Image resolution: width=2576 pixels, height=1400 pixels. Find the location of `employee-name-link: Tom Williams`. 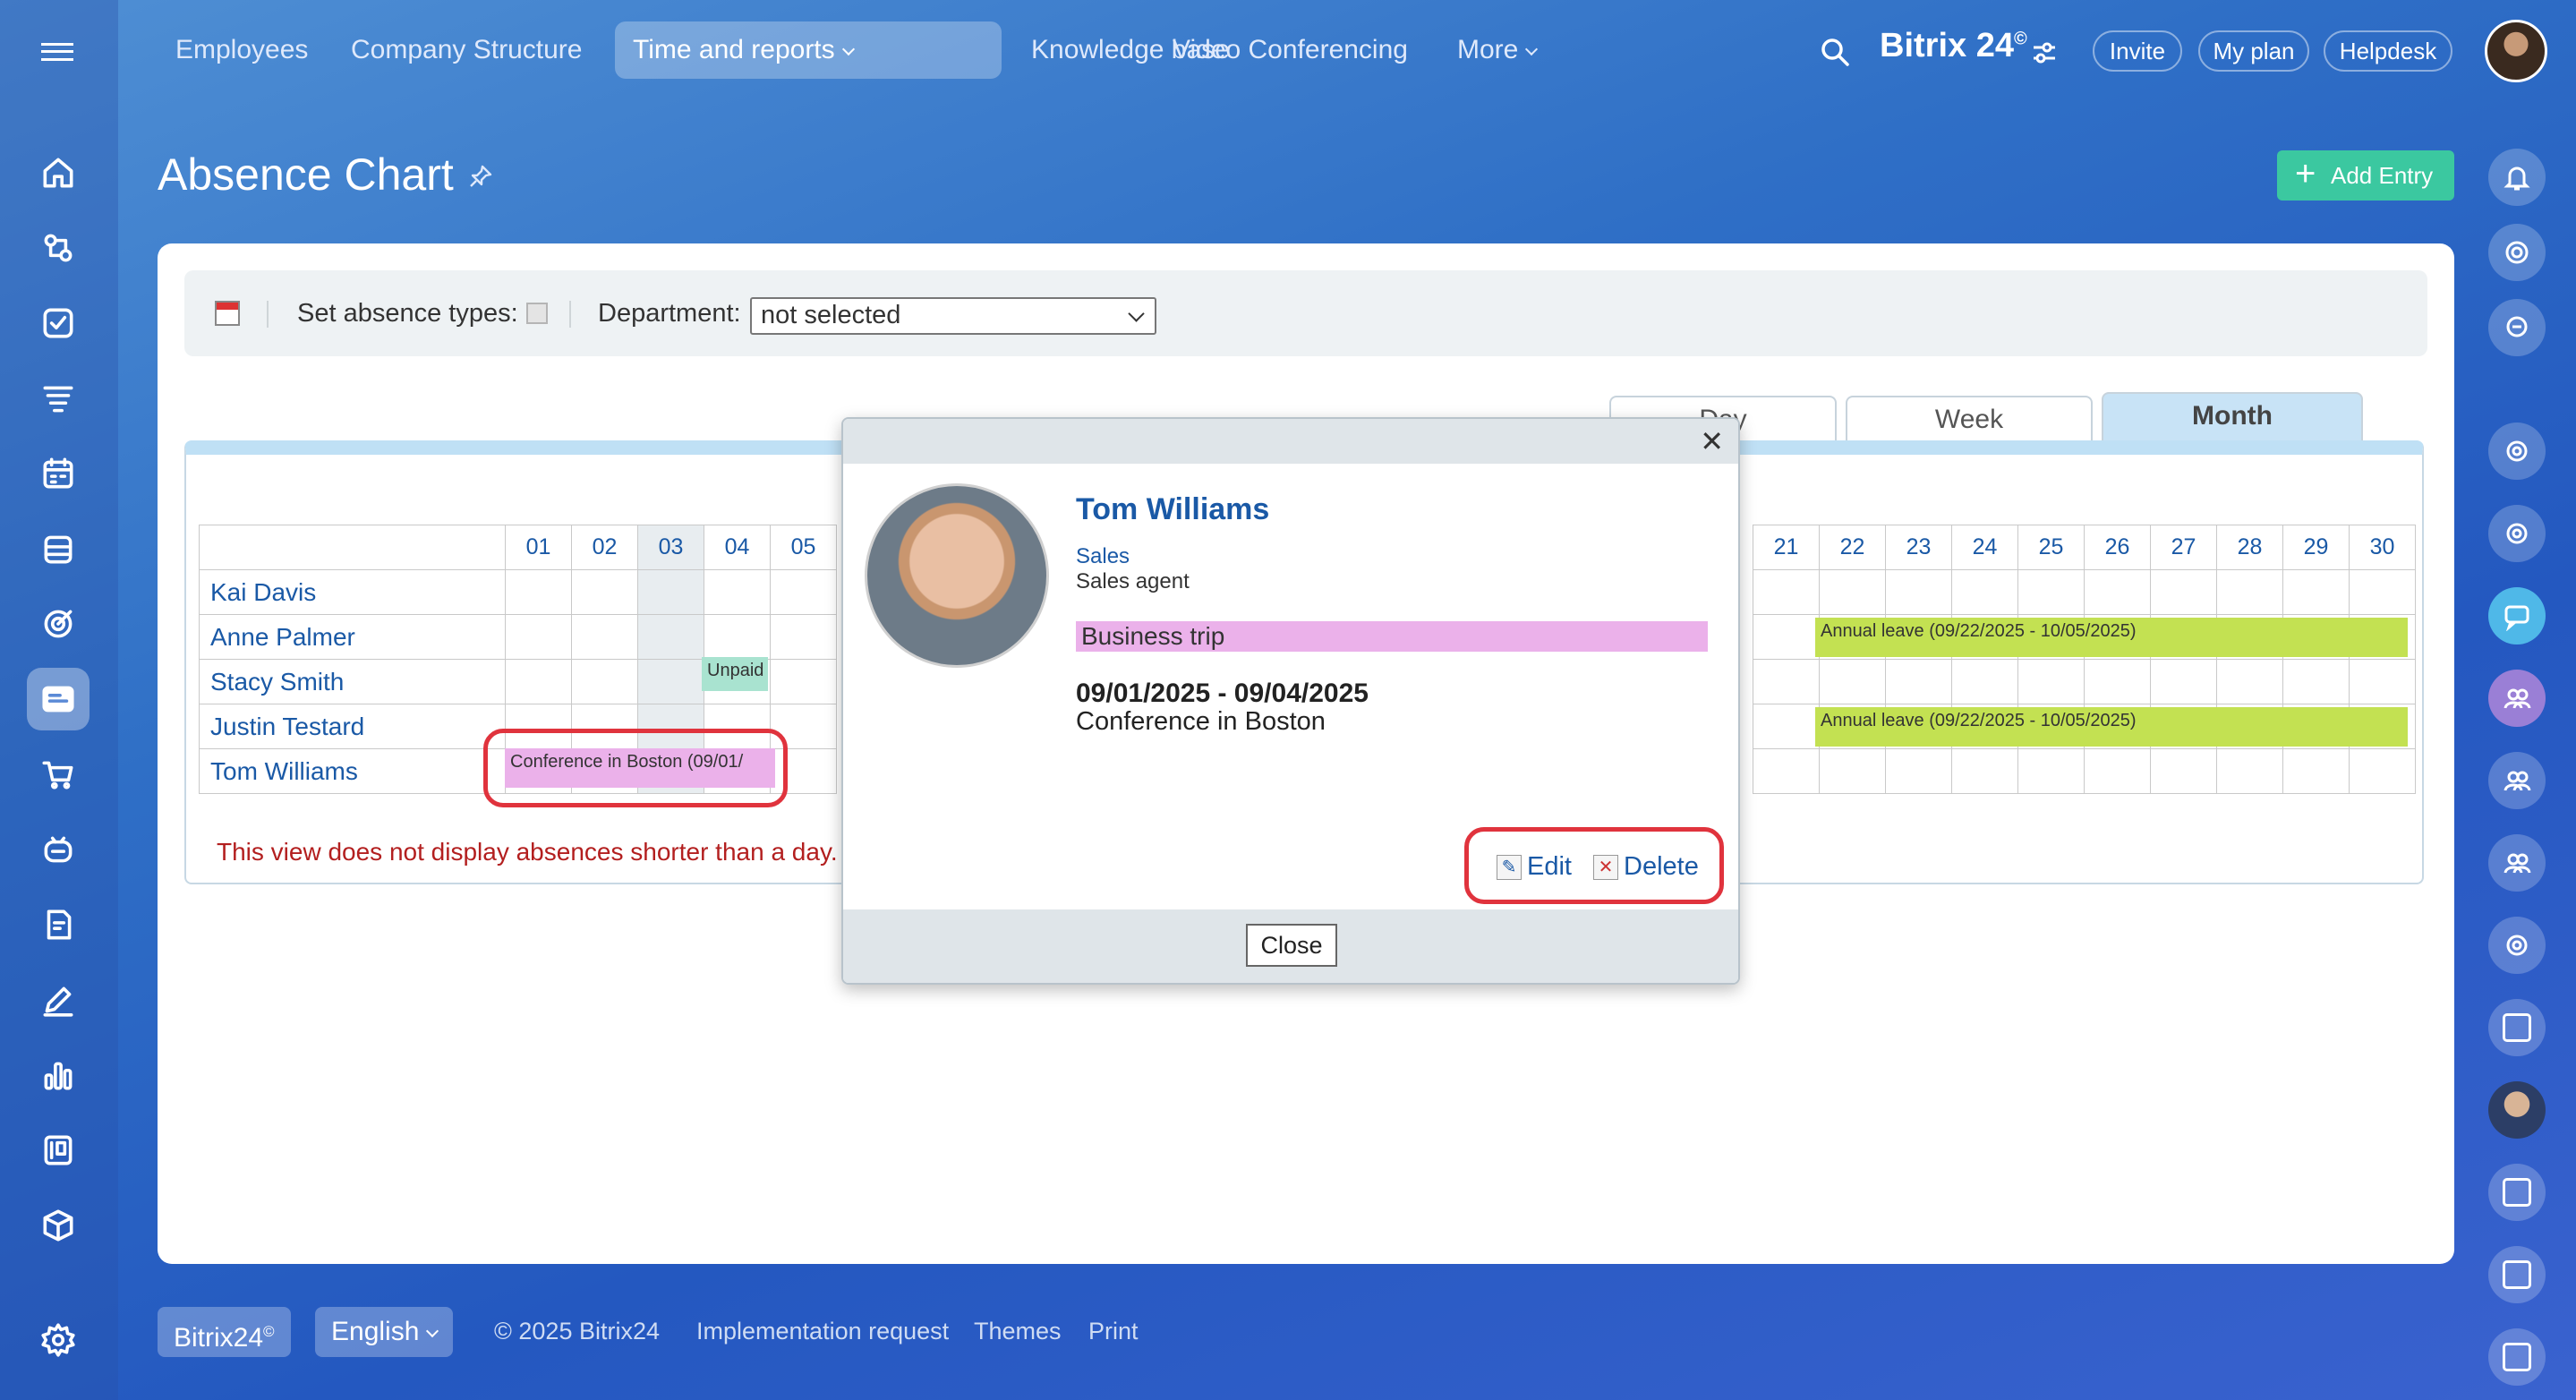

employee-name-link: Tom Williams is located at coordinates (1172, 510).